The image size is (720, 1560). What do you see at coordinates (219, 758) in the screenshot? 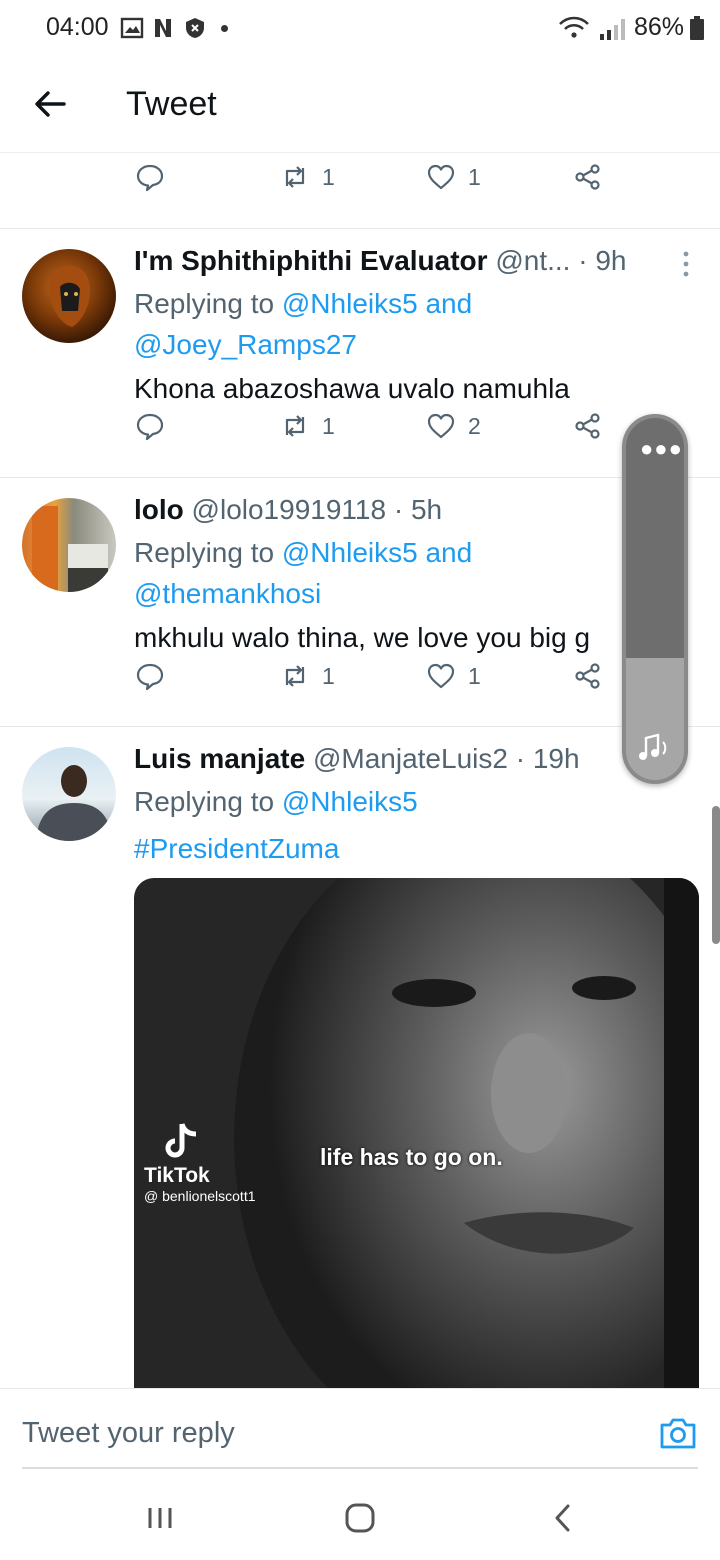
I see `display-name: Luis manjate` at bounding box center [219, 758].